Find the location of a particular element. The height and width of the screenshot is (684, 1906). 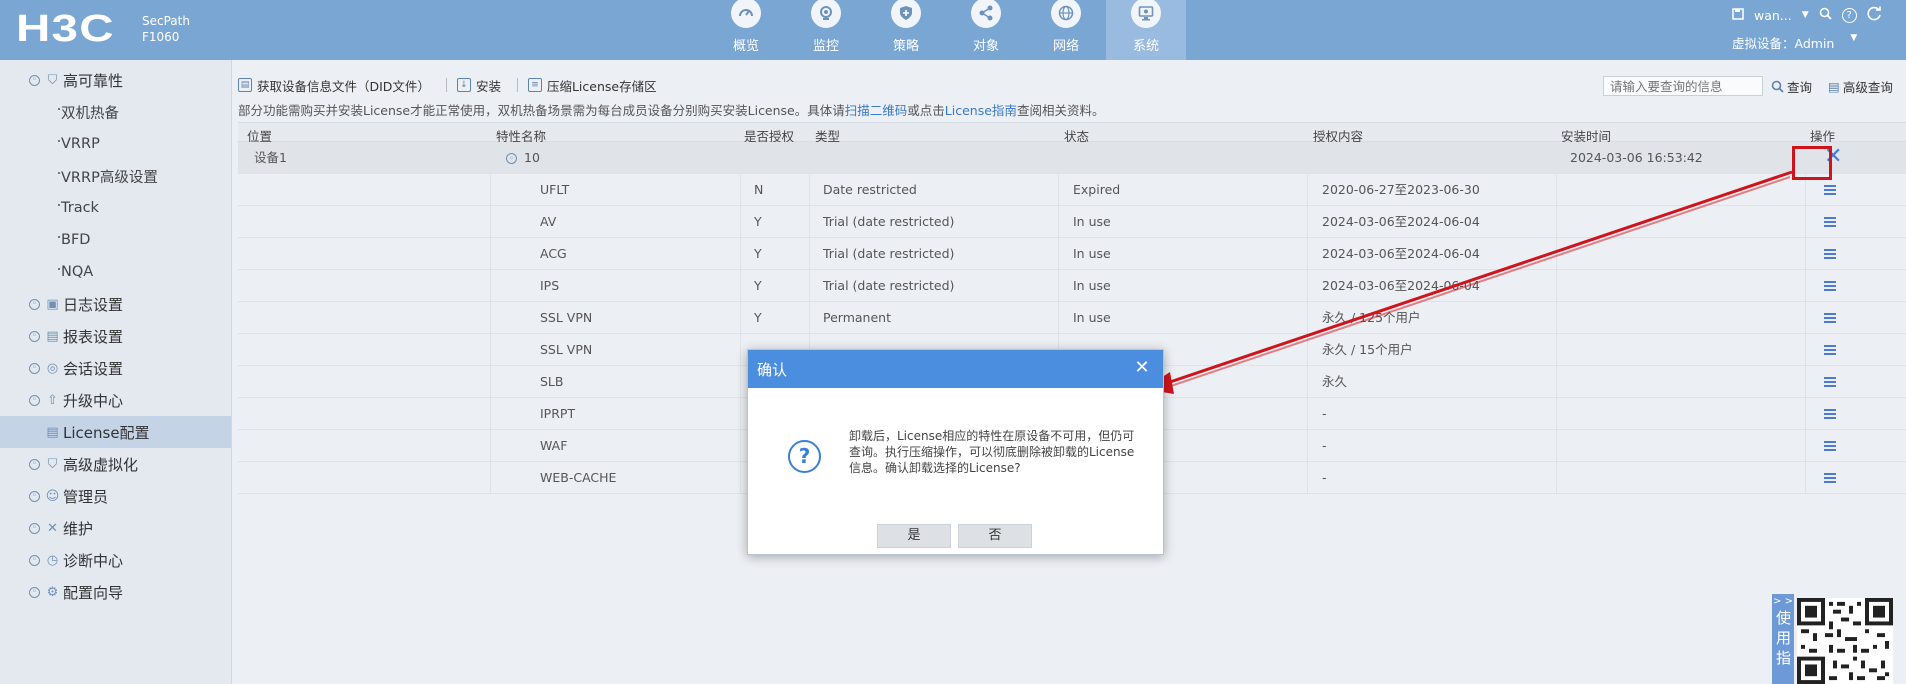

sidebar-item-maintenance: ◦ ✕ 维护 is located at coordinates (115, 528).